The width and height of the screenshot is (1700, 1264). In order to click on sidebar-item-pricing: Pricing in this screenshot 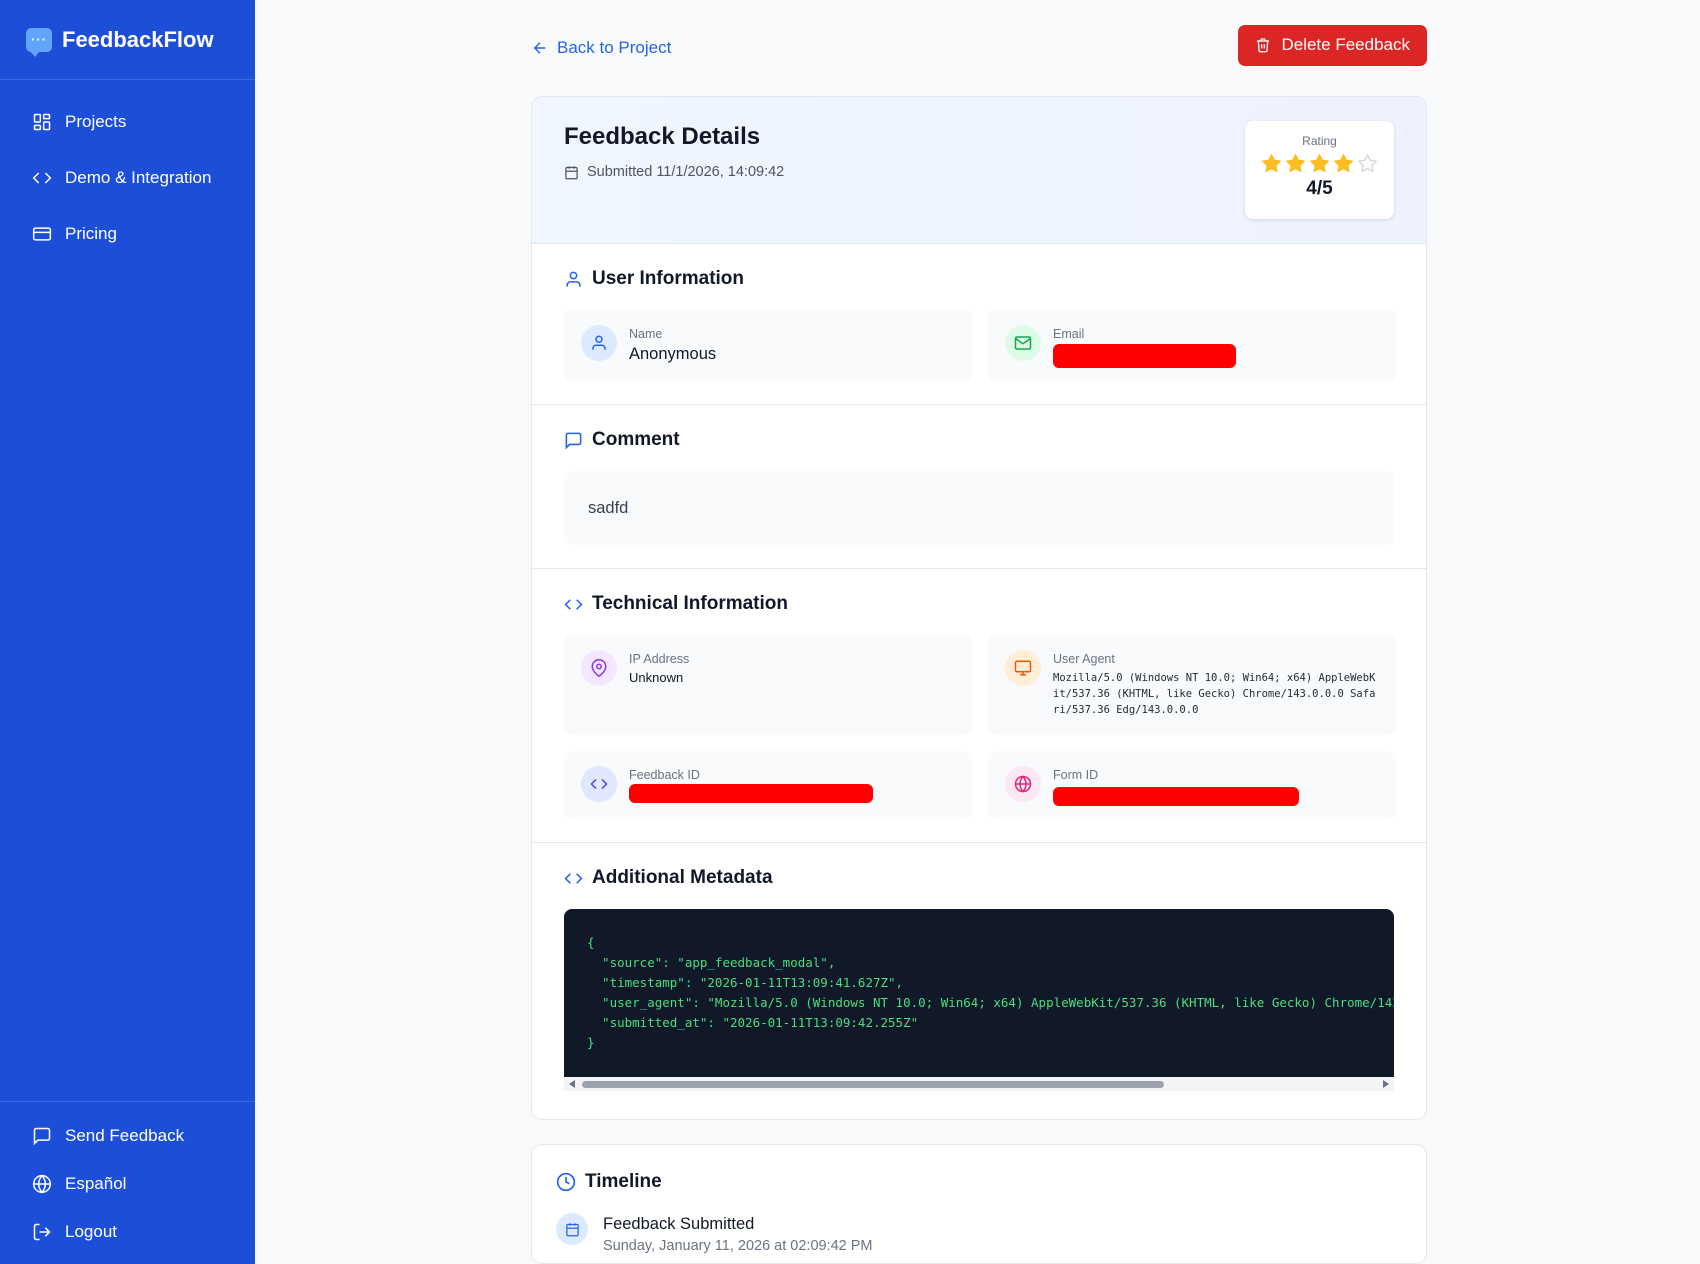, I will do `click(127, 234)`.